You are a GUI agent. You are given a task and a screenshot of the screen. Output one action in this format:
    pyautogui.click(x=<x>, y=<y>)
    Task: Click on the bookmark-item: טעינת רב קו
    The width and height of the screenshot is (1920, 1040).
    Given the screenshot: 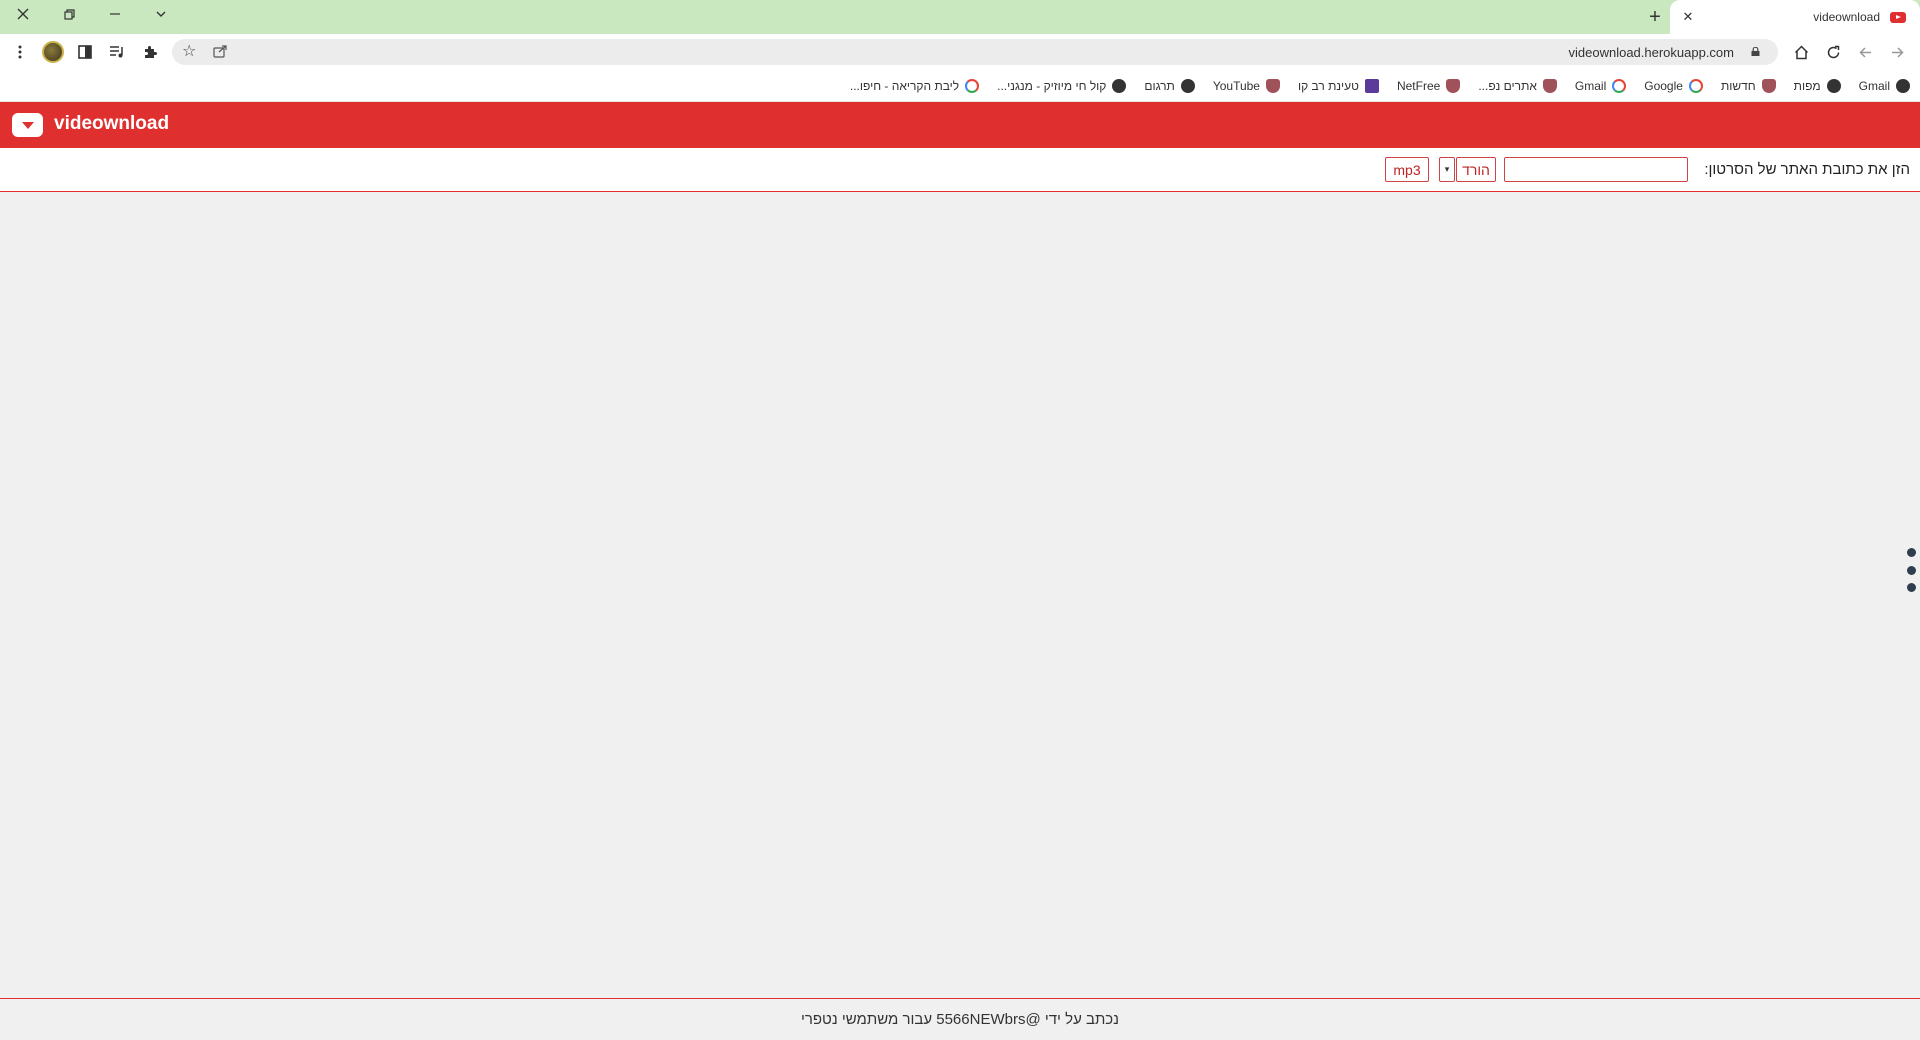 What is the action you would take?
    pyautogui.click(x=1338, y=86)
    